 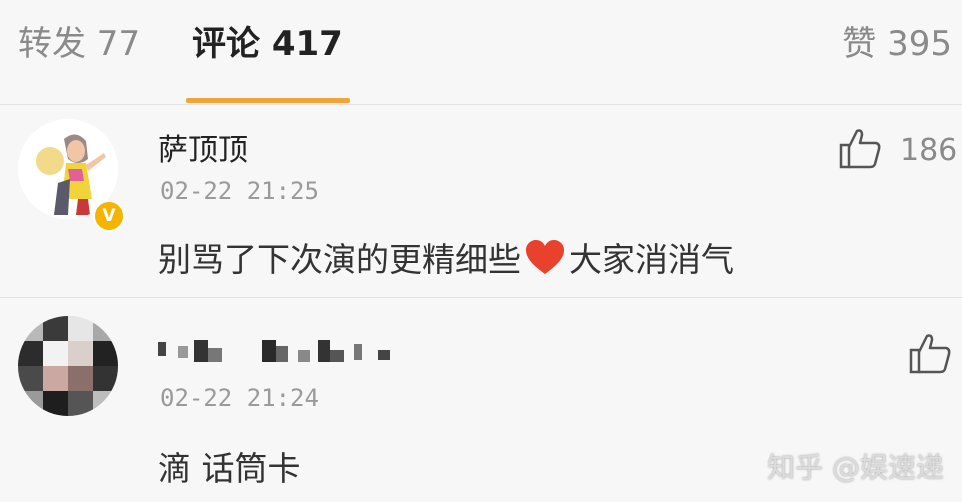 I want to click on avatar, so click(x=68, y=366).